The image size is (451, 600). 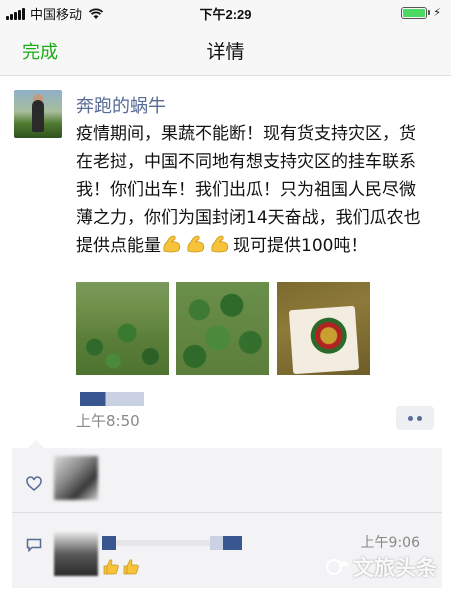 What do you see at coordinates (415, 418) in the screenshot?
I see `more-options-button` at bounding box center [415, 418].